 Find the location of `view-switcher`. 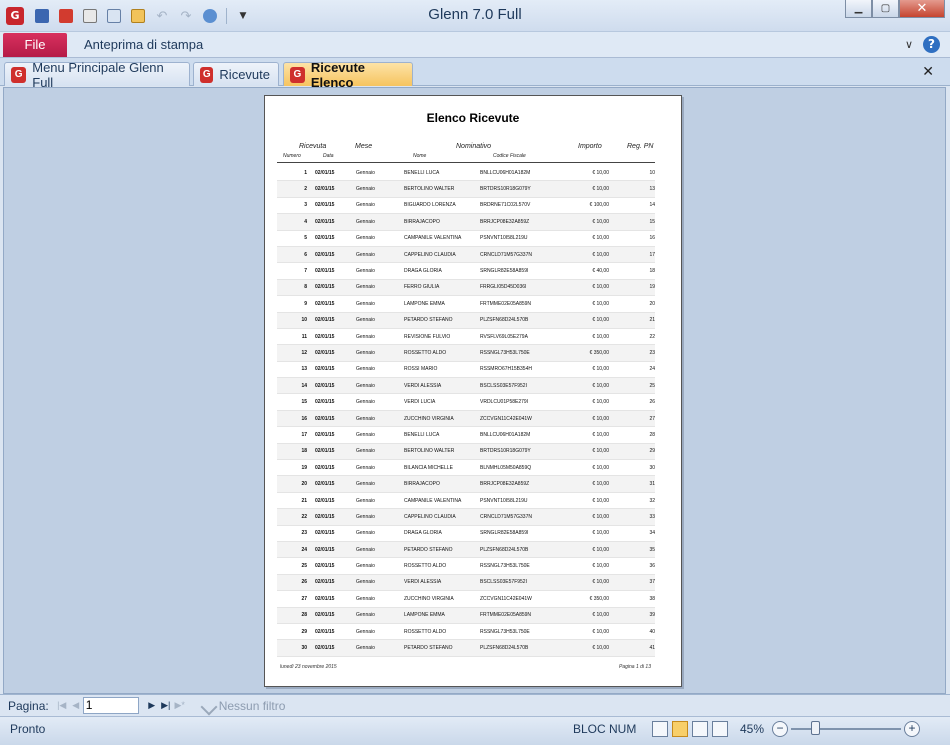

view-switcher is located at coordinates (690, 729).